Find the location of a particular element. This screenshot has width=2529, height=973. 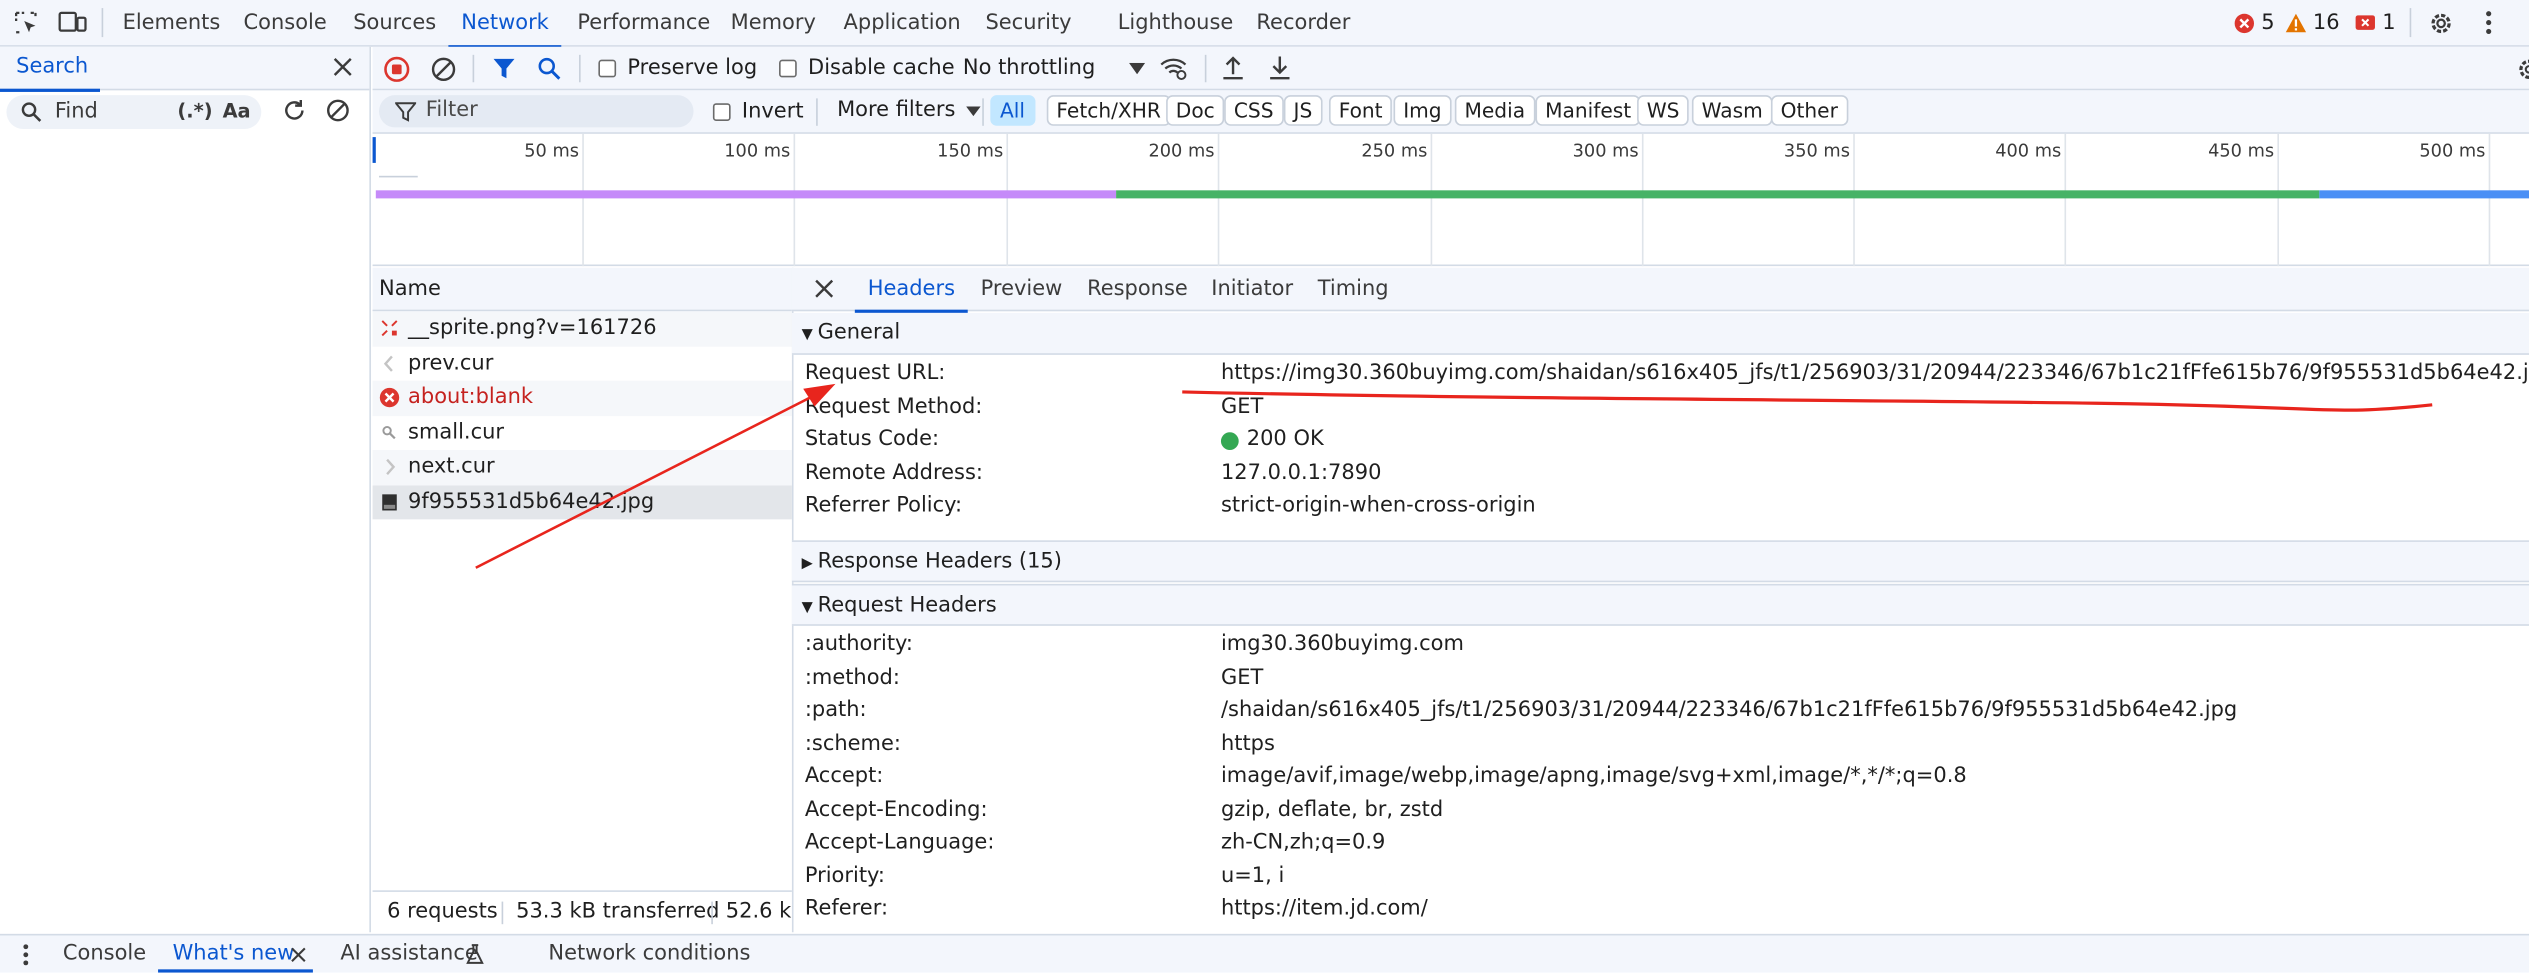

flask-icon is located at coordinates (475, 954).